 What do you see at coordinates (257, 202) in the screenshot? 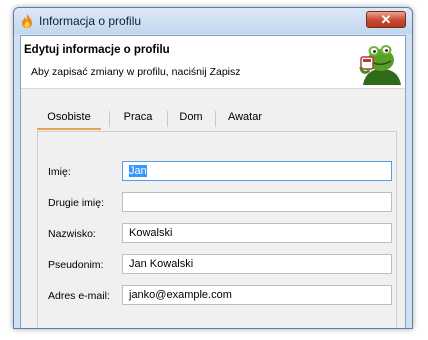
I see `middle-name-input` at bounding box center [257, 202].